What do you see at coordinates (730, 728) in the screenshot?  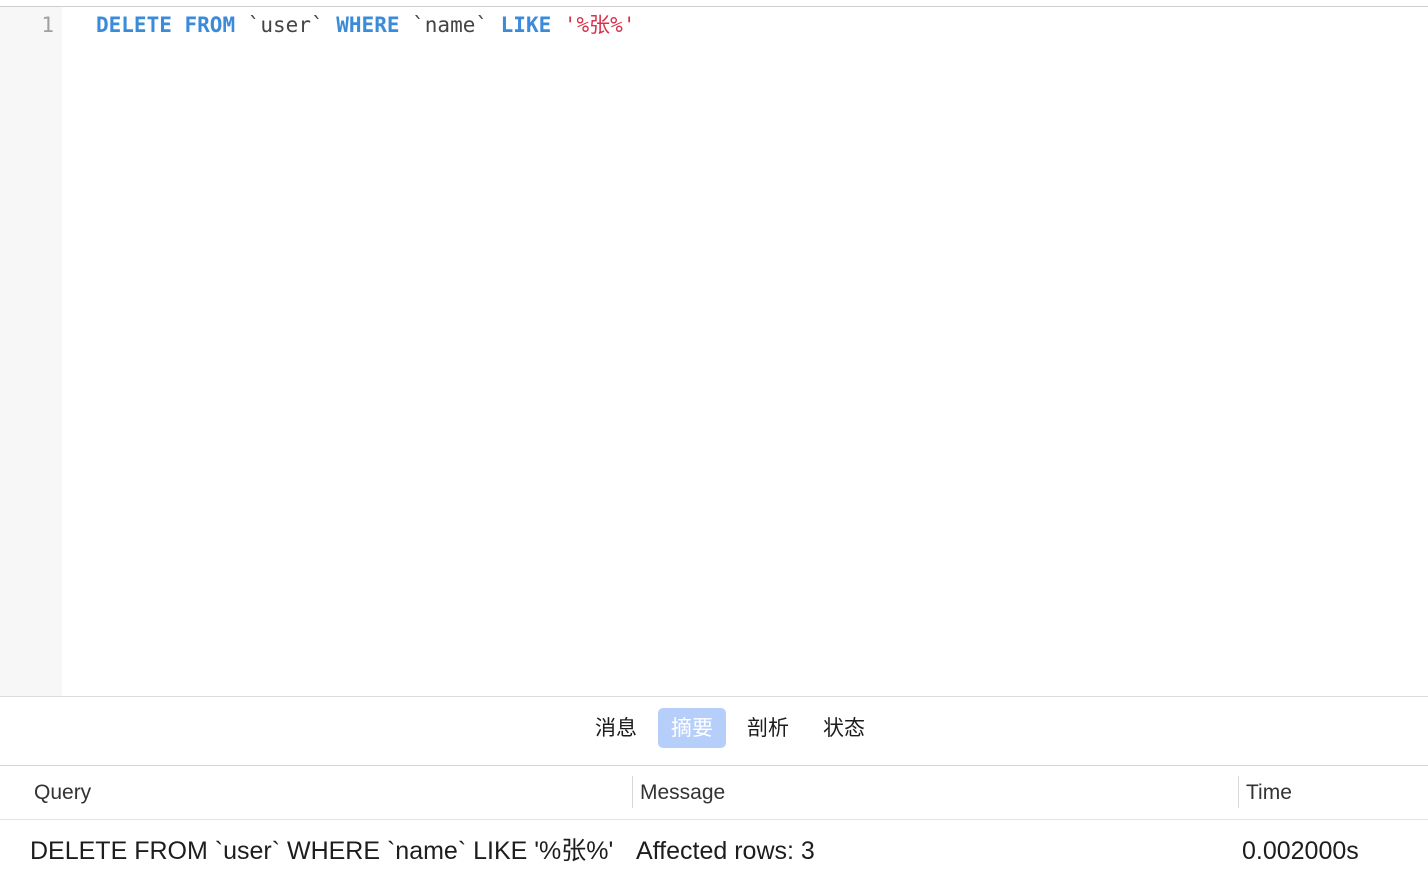 I see `result-tabs: 消息 摘要 剖析 状态` at bounding box center [730, 728].